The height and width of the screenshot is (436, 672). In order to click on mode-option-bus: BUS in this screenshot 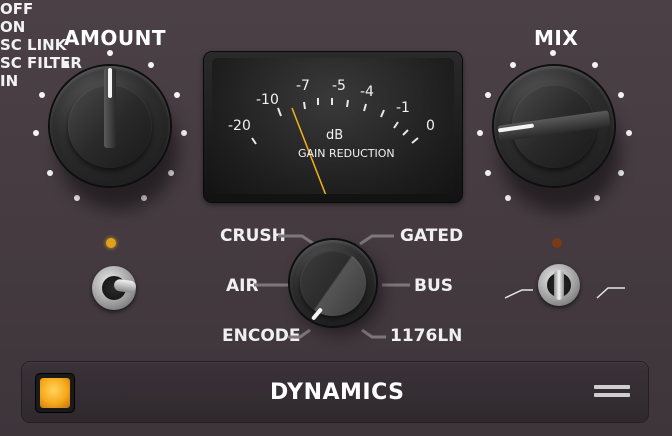, I will do `click(433, 286)`.